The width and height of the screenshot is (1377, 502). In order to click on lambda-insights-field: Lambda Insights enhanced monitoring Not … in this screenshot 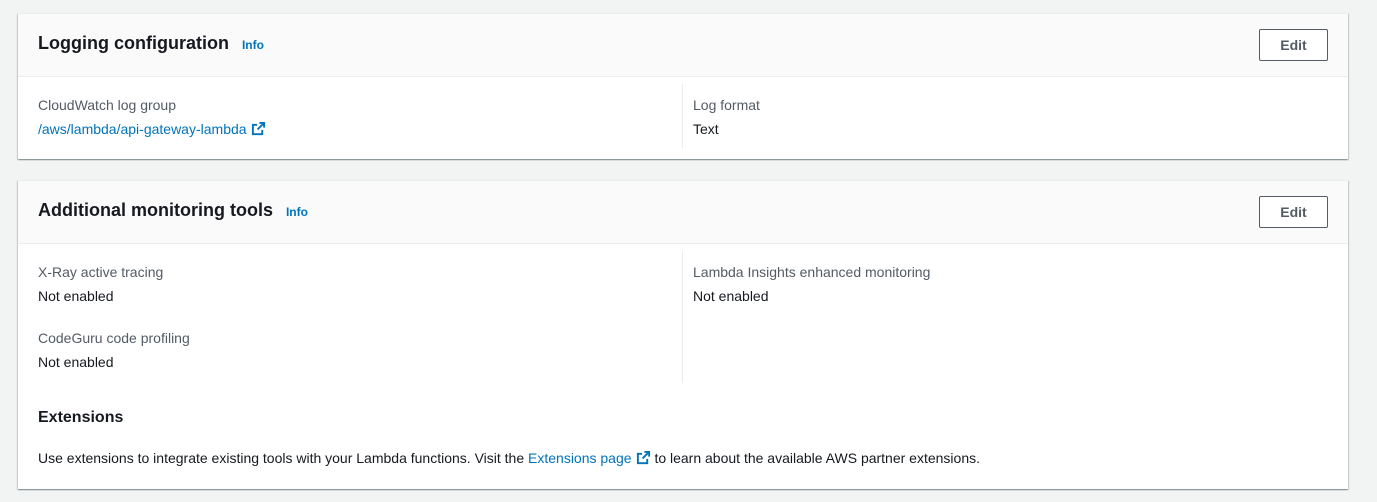, I will do `click(811, 284)`.